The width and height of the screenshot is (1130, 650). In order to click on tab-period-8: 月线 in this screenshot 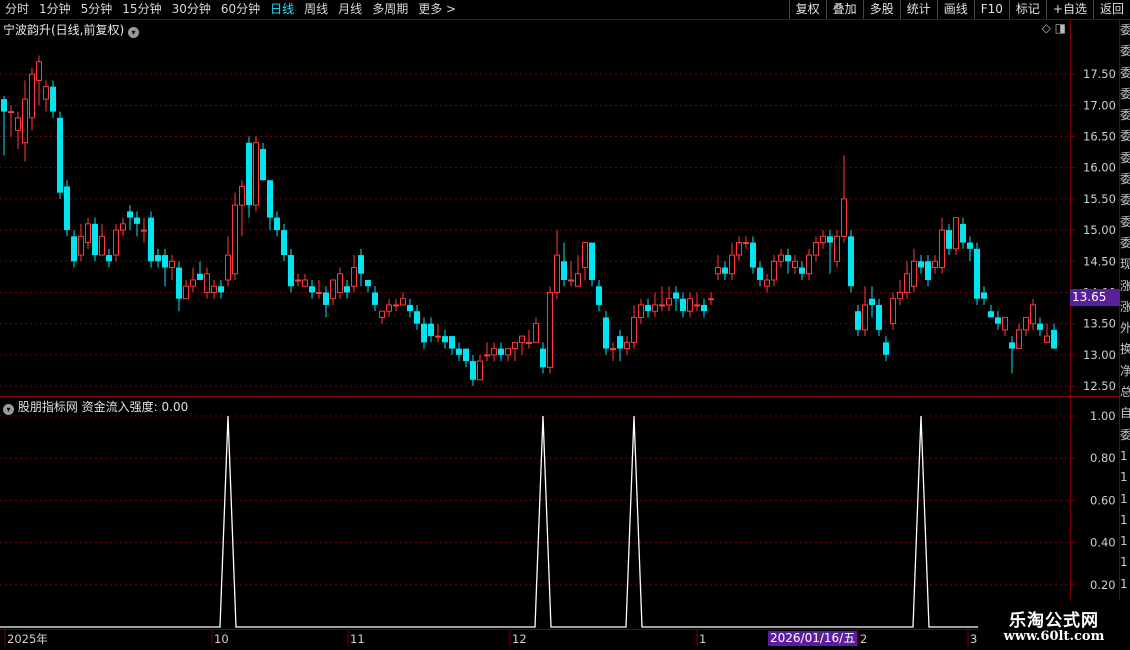, I will do `click(350, 9)`.